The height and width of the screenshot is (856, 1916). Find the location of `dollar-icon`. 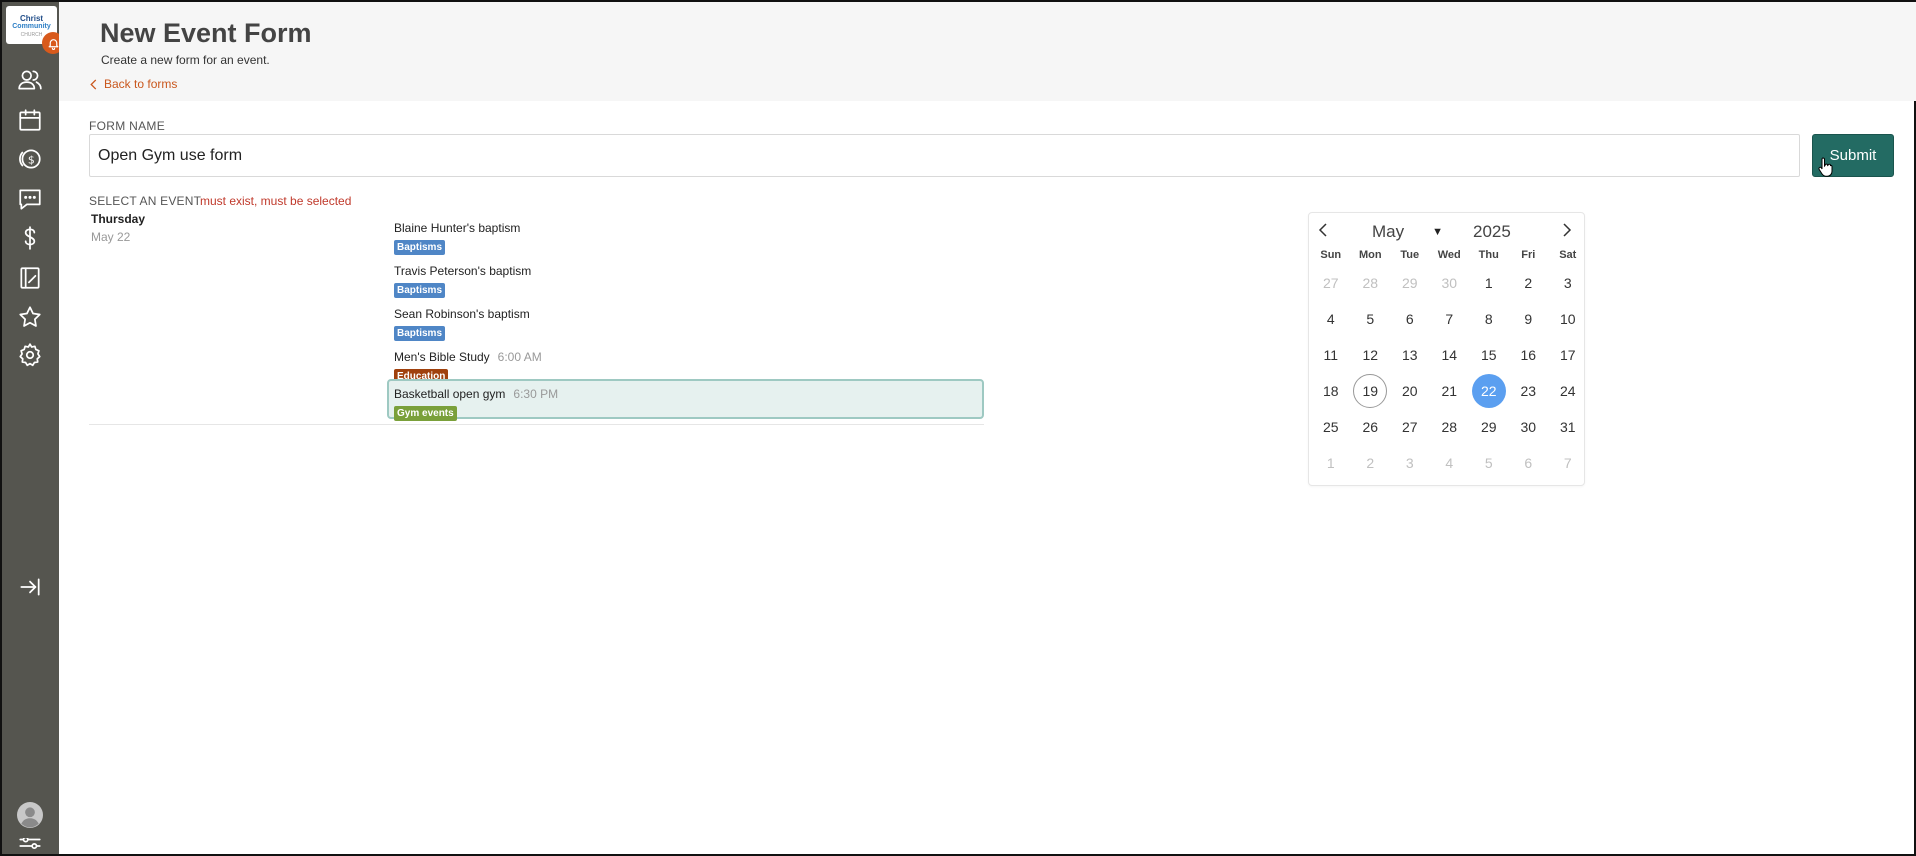

dollar-icon is located at coordinates (30, 238).